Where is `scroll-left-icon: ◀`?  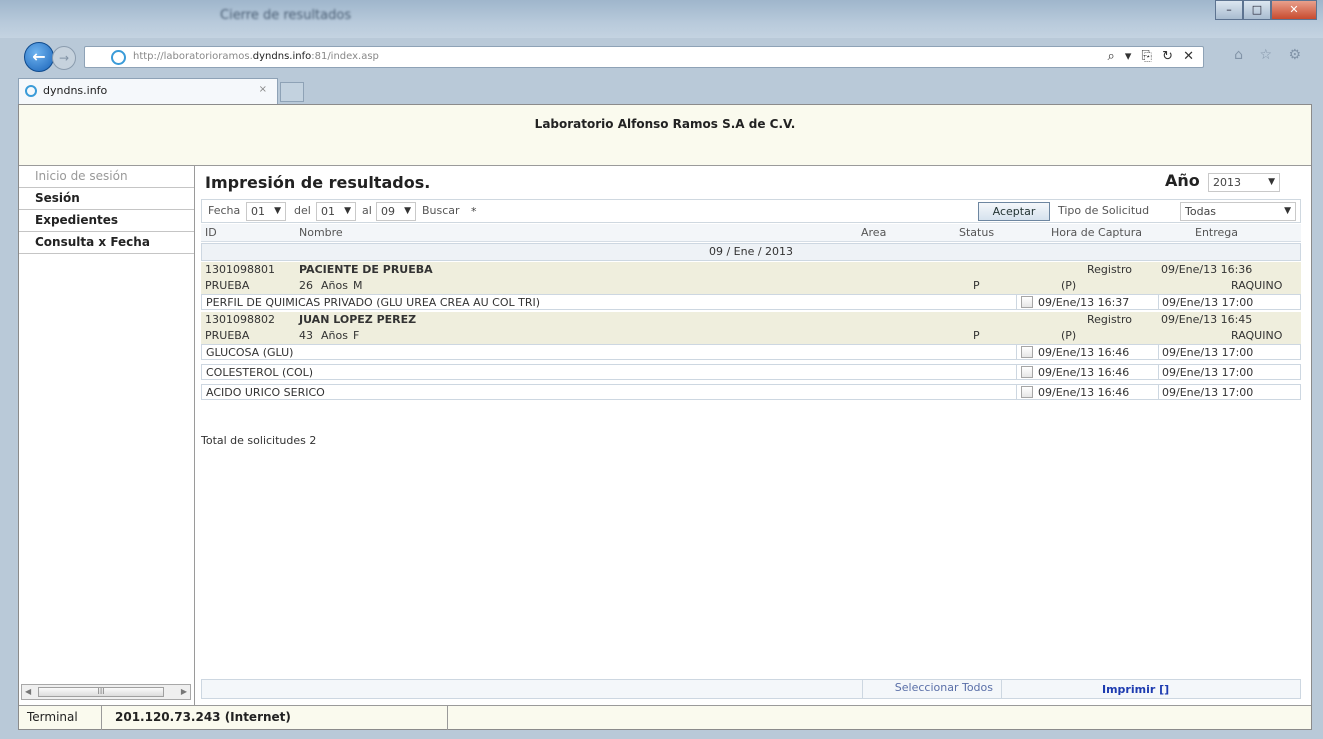 scroll-left-icon: ◀ is located at coordinates (28, 691).